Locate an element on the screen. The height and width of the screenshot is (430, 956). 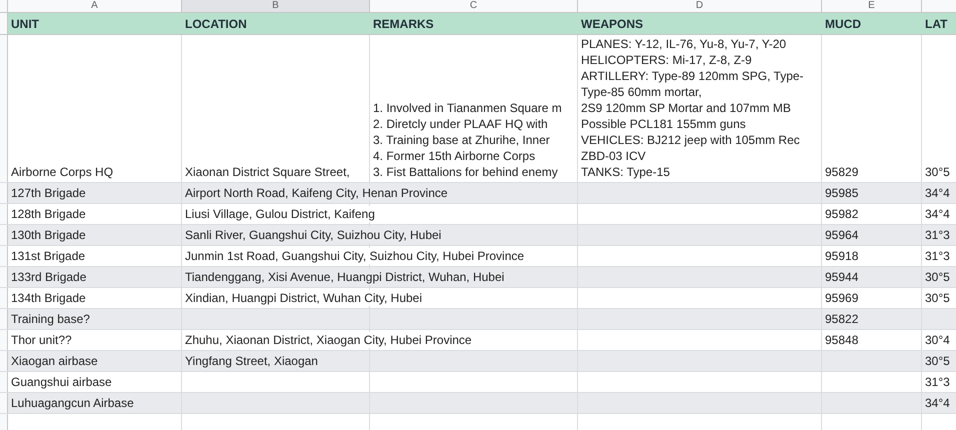
table-cell: 127th Brigade is located at coordinates (48, 193).